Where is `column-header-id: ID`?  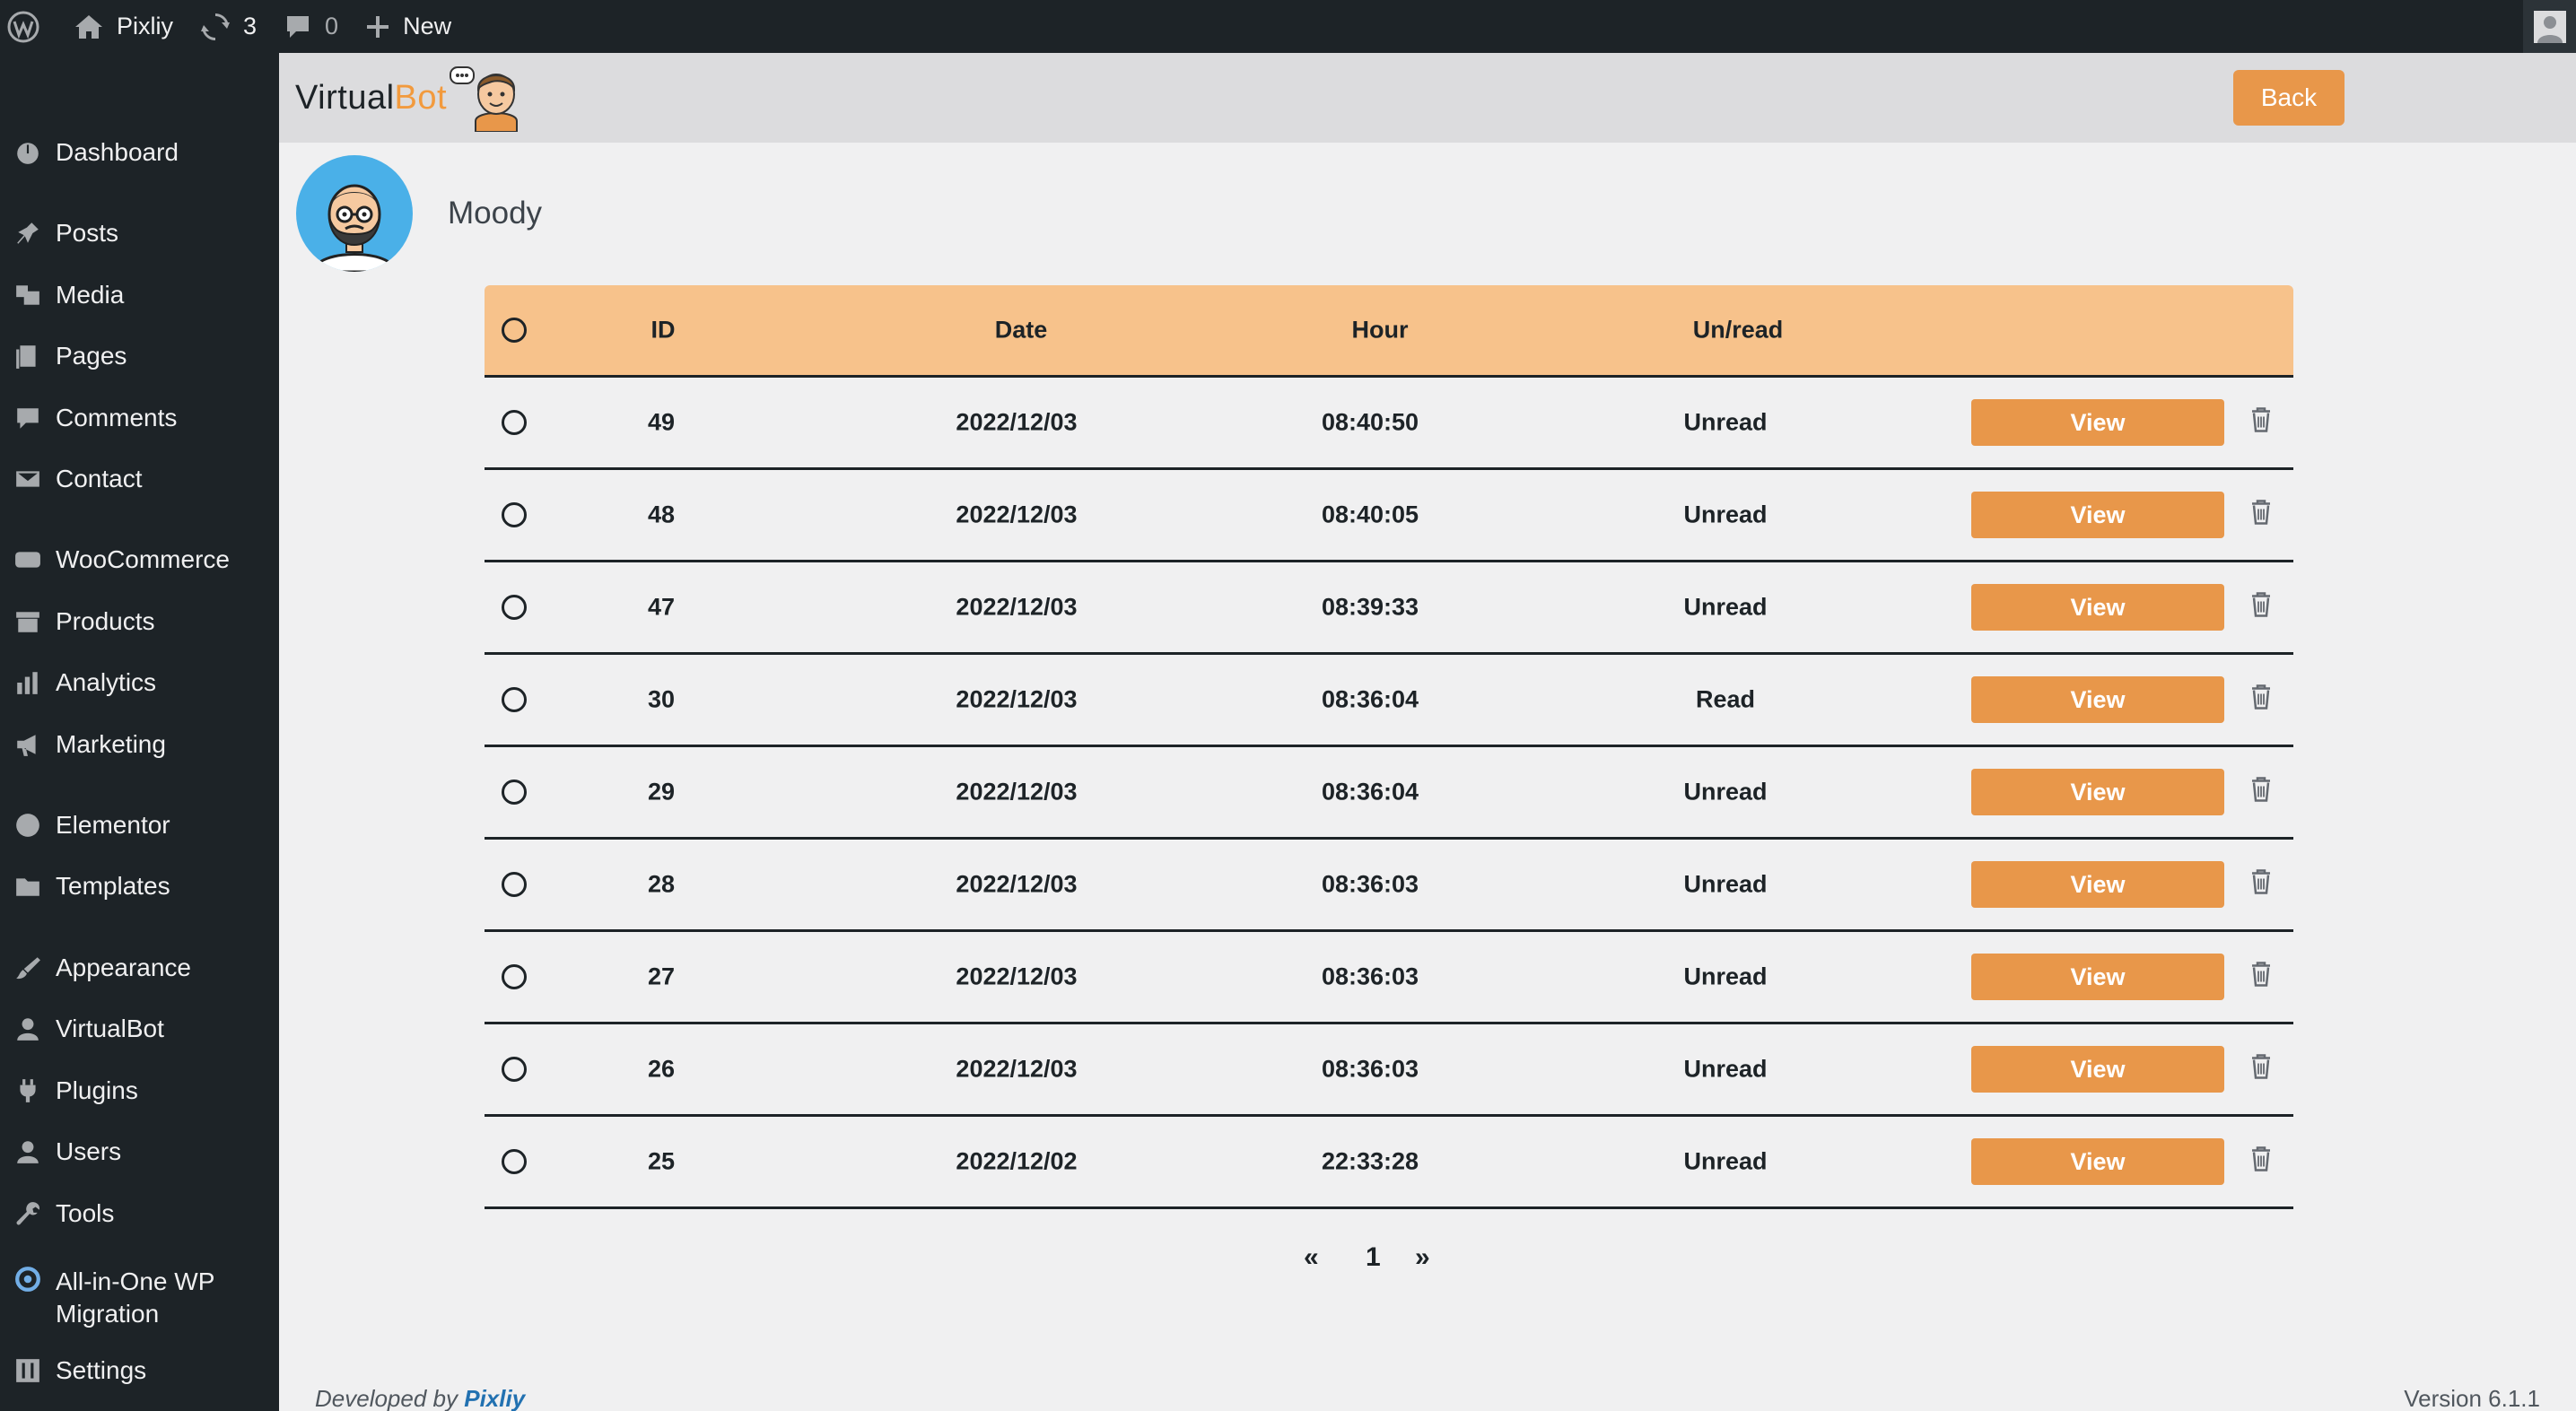 column-header-id: ID is located at coordinates (663, 330).